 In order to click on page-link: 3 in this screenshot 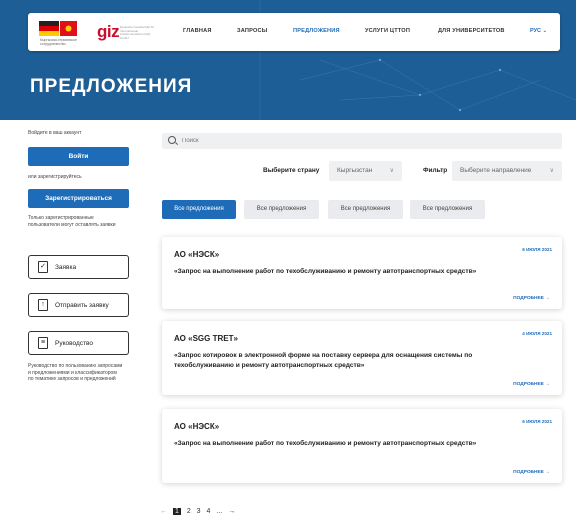, I will do `click(199, 511)`.